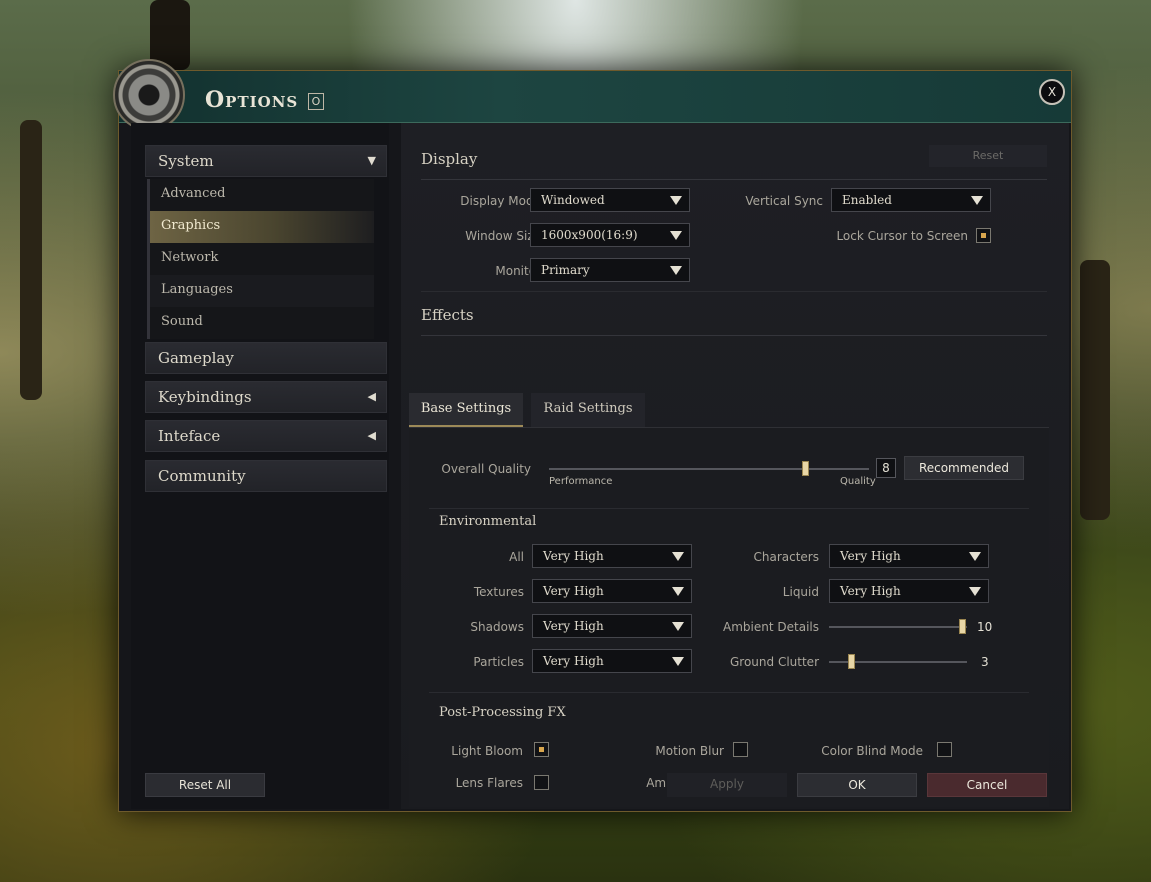  Describe the element at coordinates (870, 556) in the screenshot. I see `characters-value: Very High` at that location.